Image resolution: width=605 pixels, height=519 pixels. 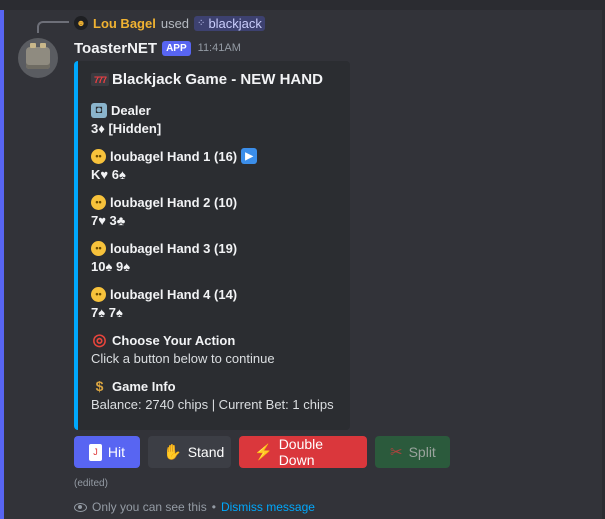 I want to click on message-highlight-bar, so click(x=2, y=264).